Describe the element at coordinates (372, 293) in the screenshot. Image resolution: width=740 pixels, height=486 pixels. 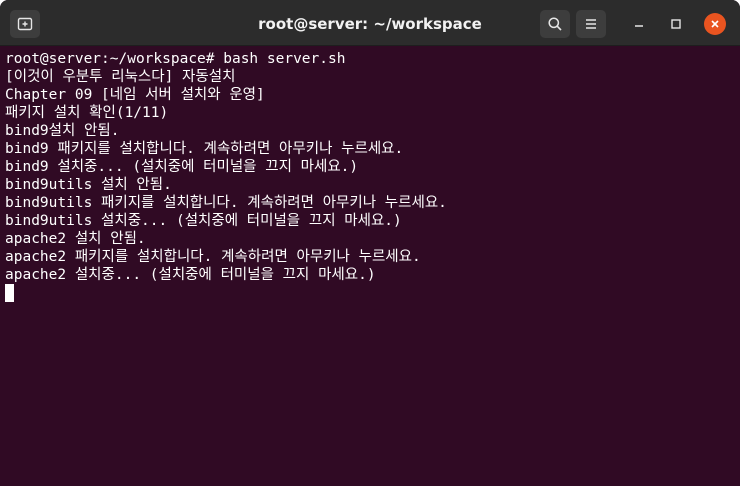
I see `cursor-line` at that location.